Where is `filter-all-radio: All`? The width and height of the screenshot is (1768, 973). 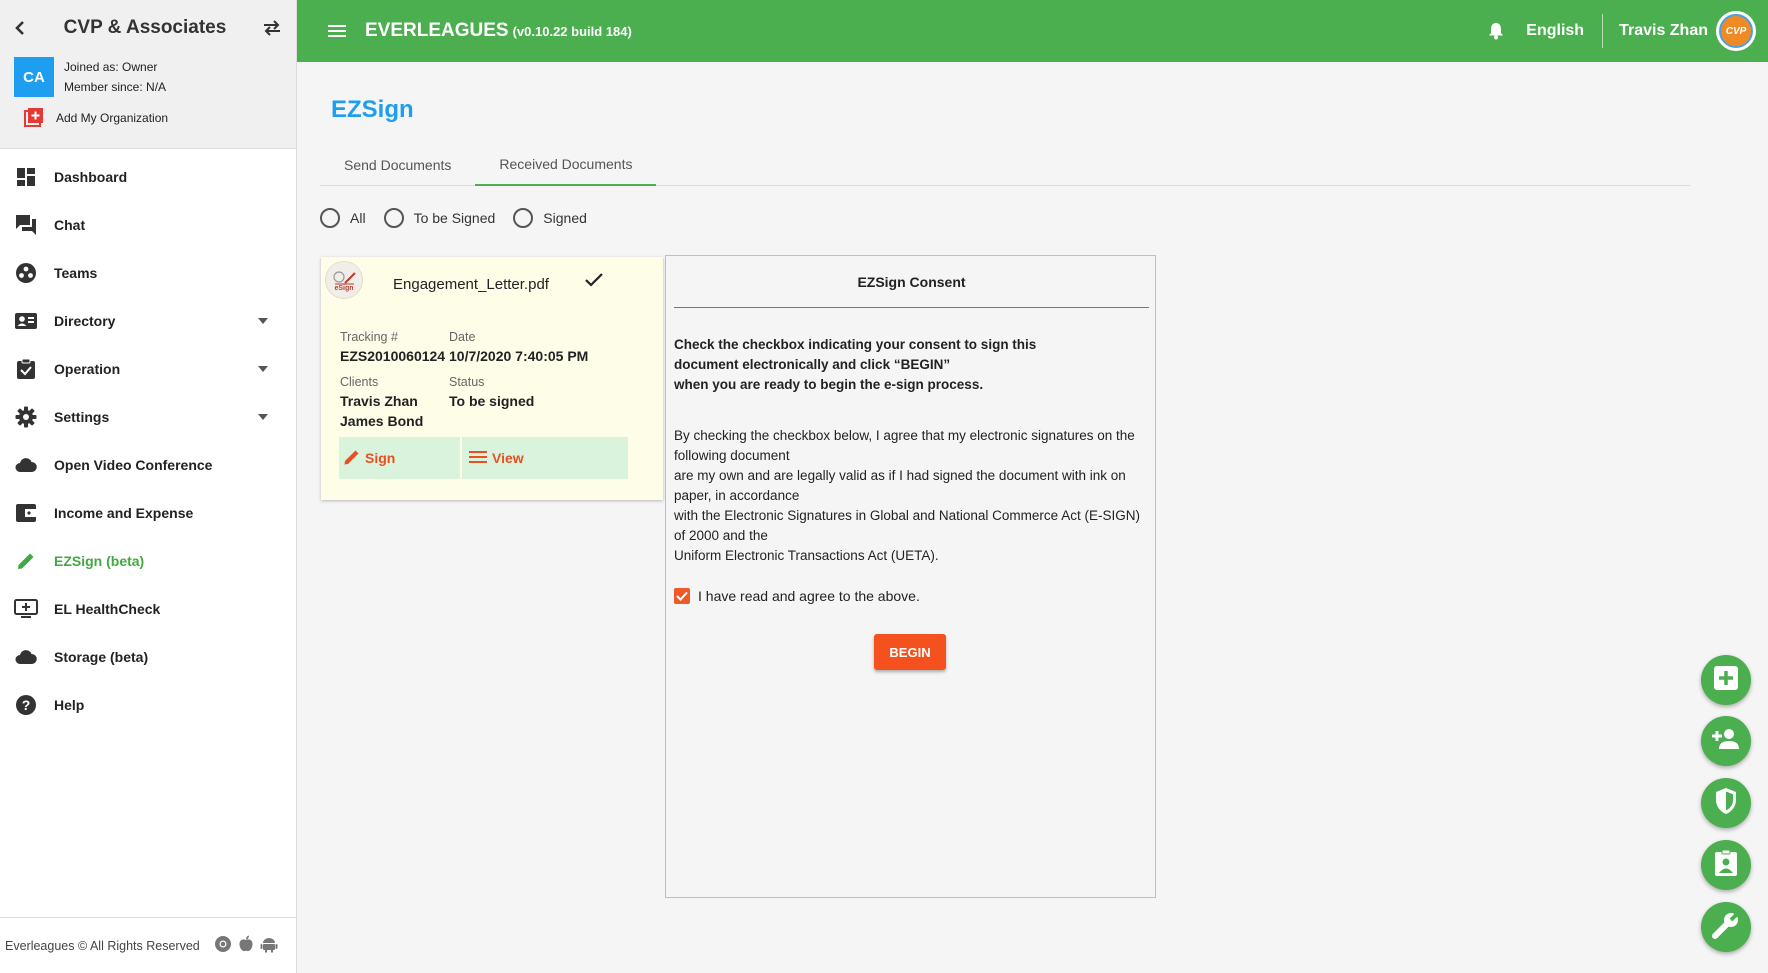
filter-all-radio: All is located at coordinates (343, 218).